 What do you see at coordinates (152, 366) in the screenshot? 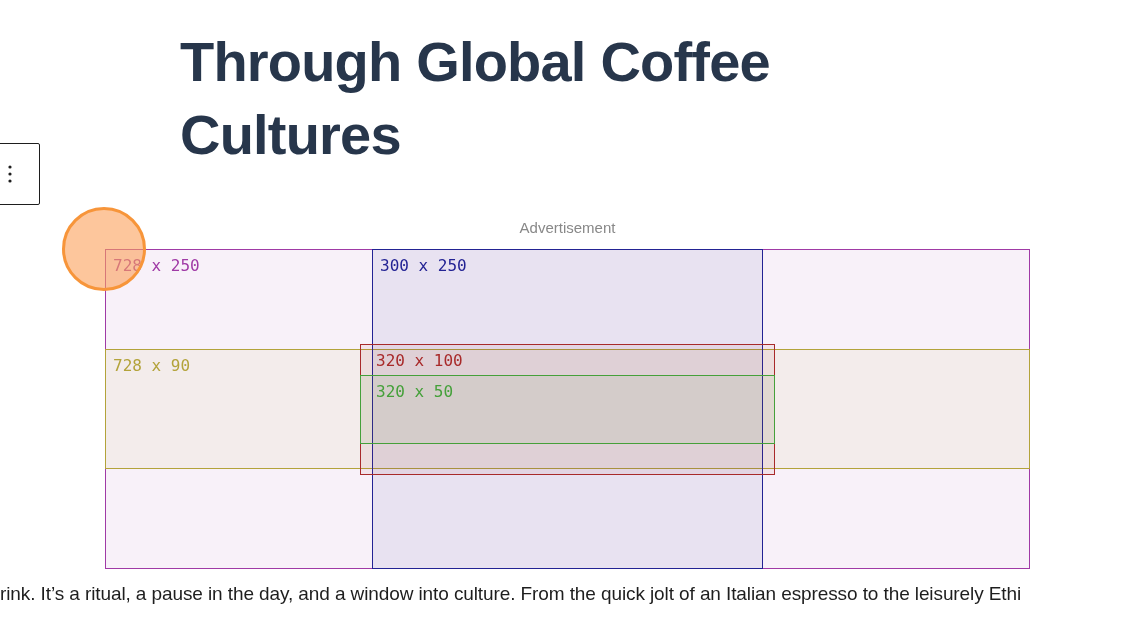
I see `ad-size-label: 728 x 90` at bounding box center [152, 366].